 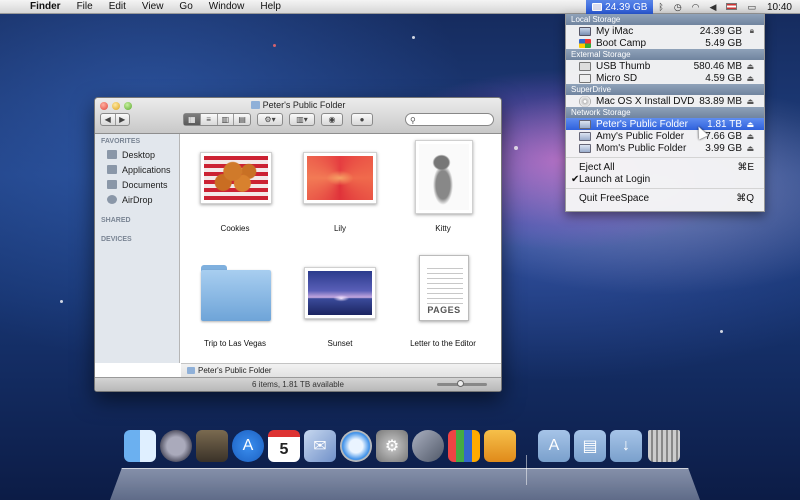 What do you see at coordinates (780, 7) in the screenshot?
I see `menubar-clock: 10:40` at bounding box center [780, 7].